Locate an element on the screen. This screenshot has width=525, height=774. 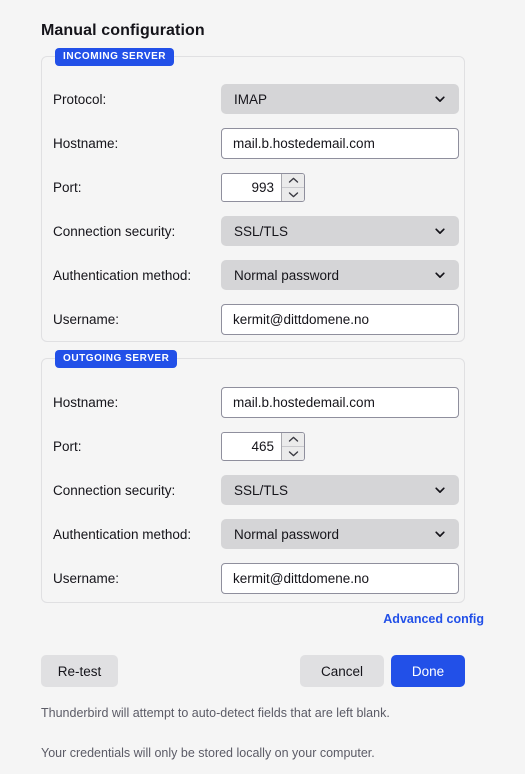
outgoing-port-stepper: 465 is located at coordinates (263, 446).